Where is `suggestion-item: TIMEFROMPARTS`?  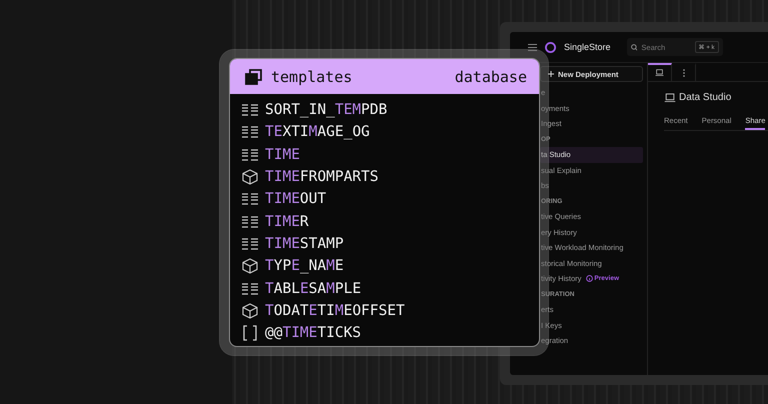
suggestion-item: TIMEFROMPARTS is located at coordinates (384, 177).